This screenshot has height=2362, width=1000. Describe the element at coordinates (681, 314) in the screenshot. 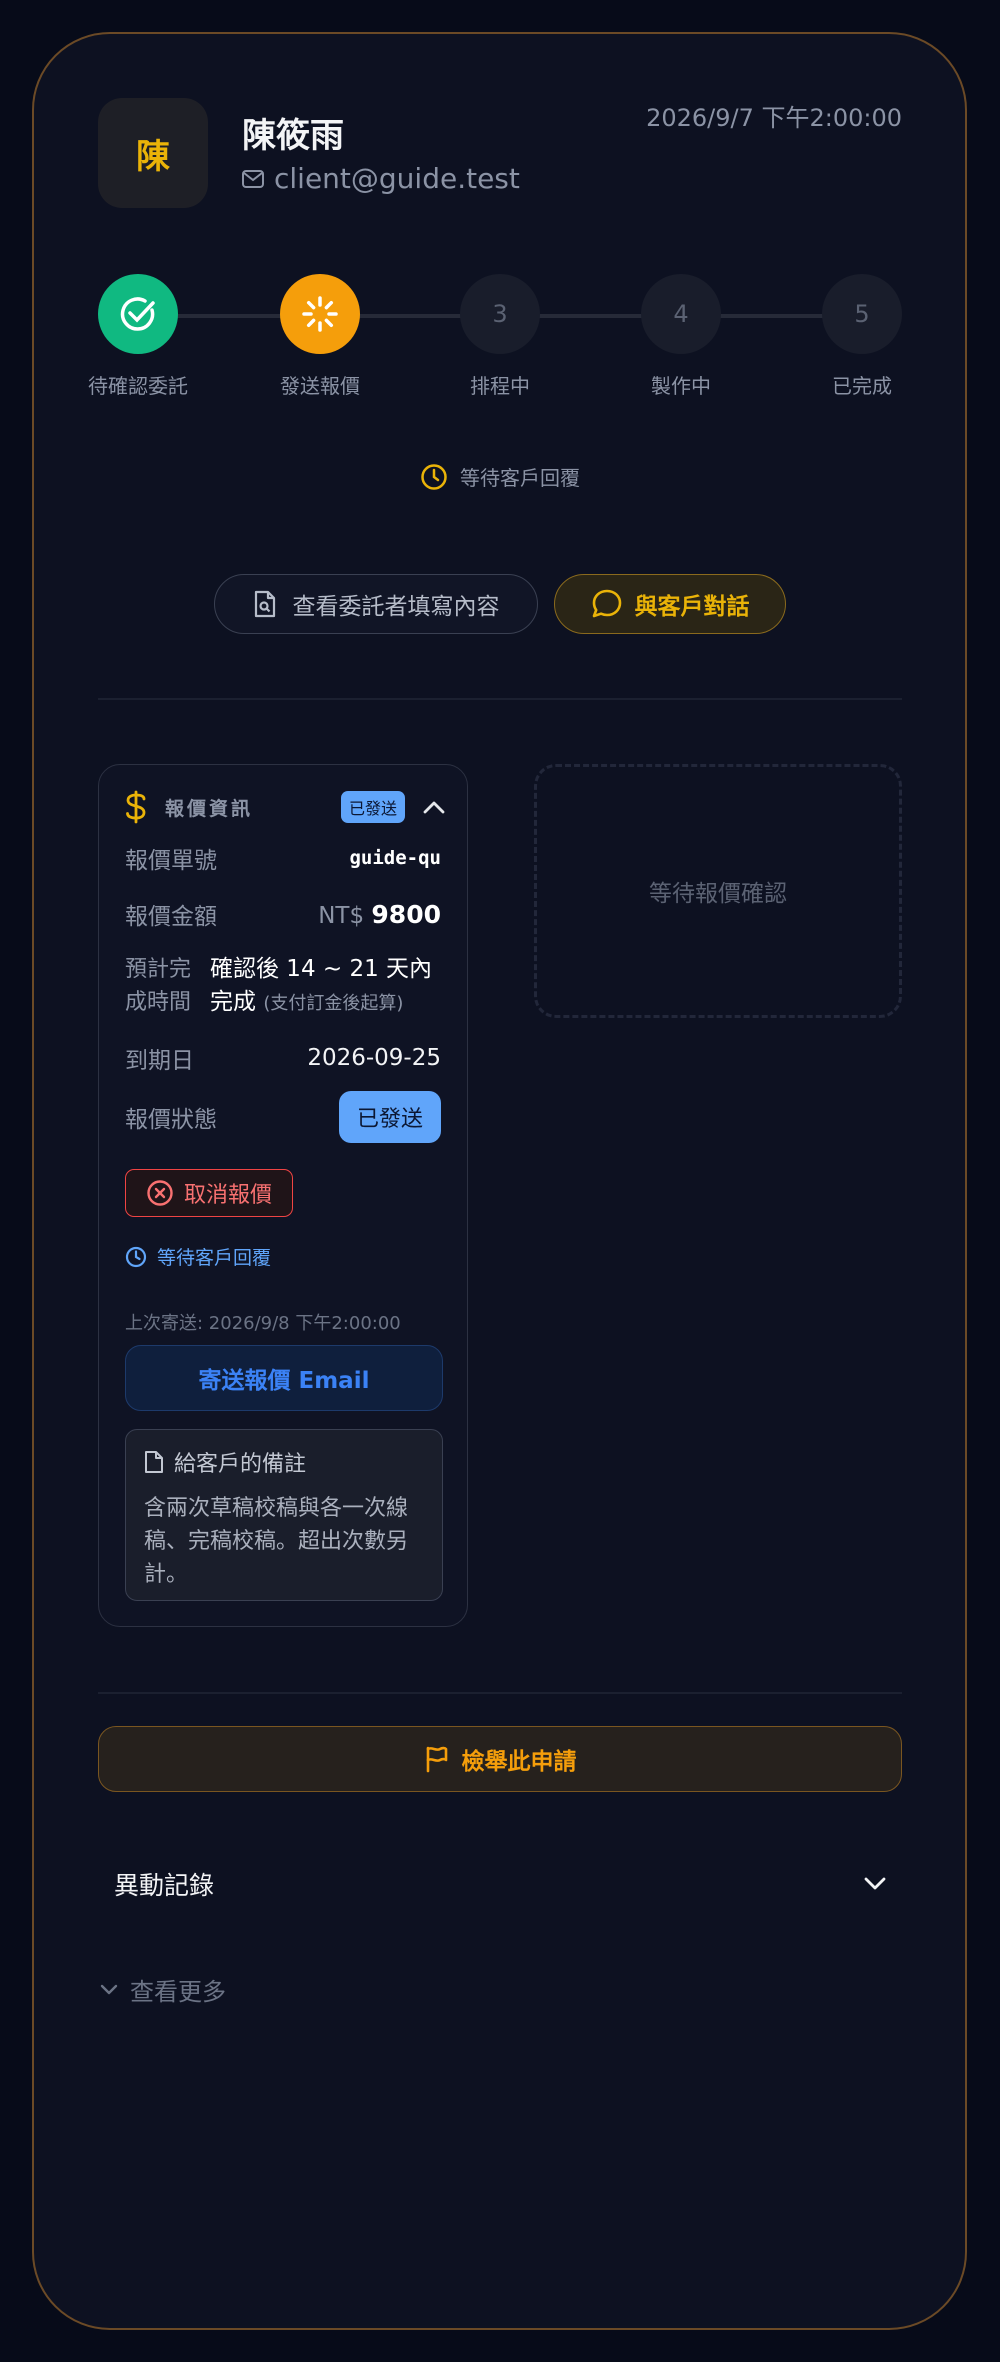

I see `step-circle: 4` at that location.